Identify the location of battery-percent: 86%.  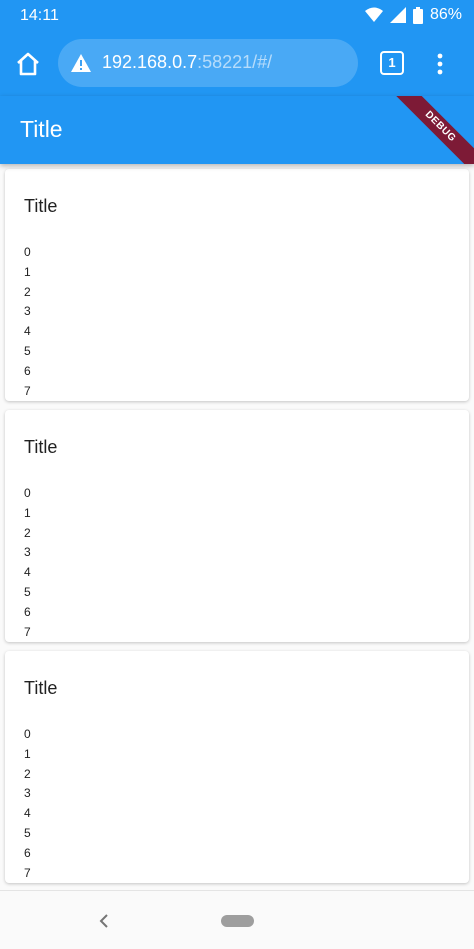
(445, 14).